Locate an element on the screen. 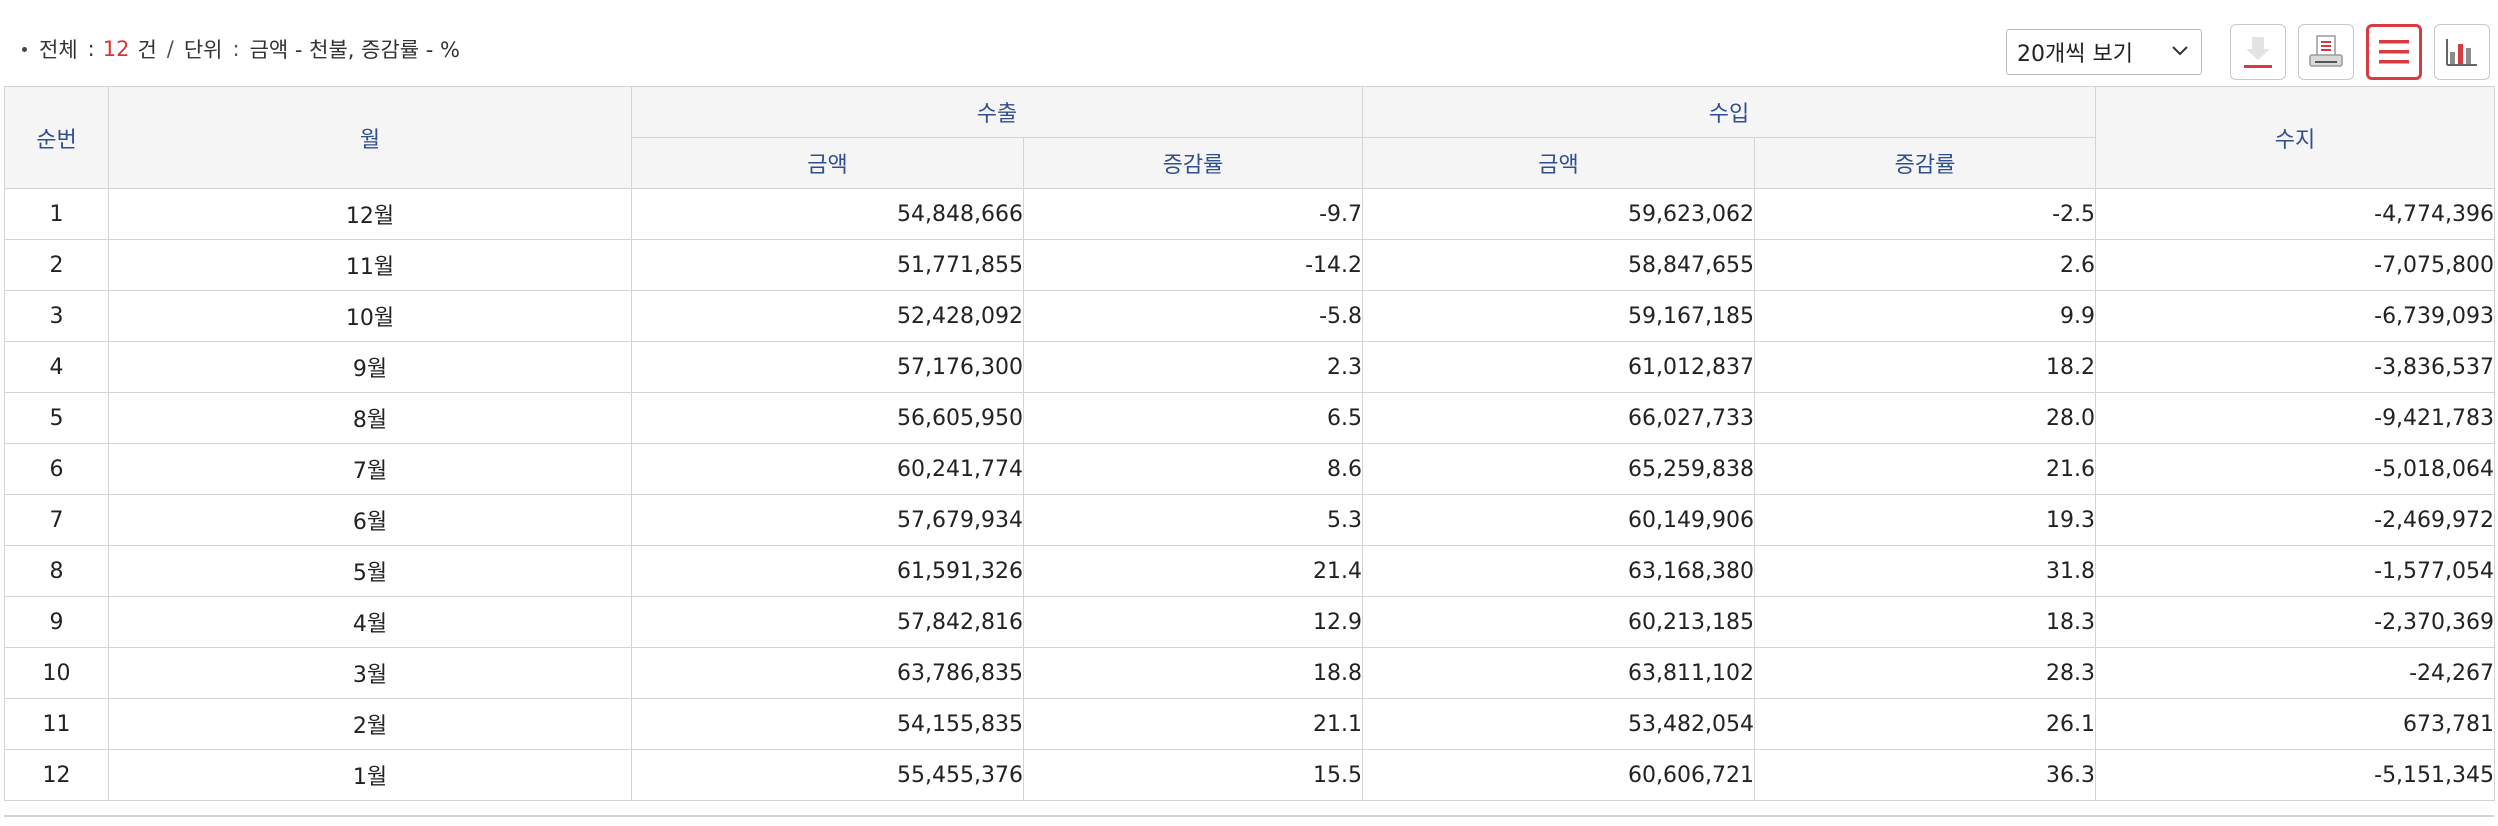 The image size is (2498, 826). chart-view-icon is located at coordinates (2461, 52).